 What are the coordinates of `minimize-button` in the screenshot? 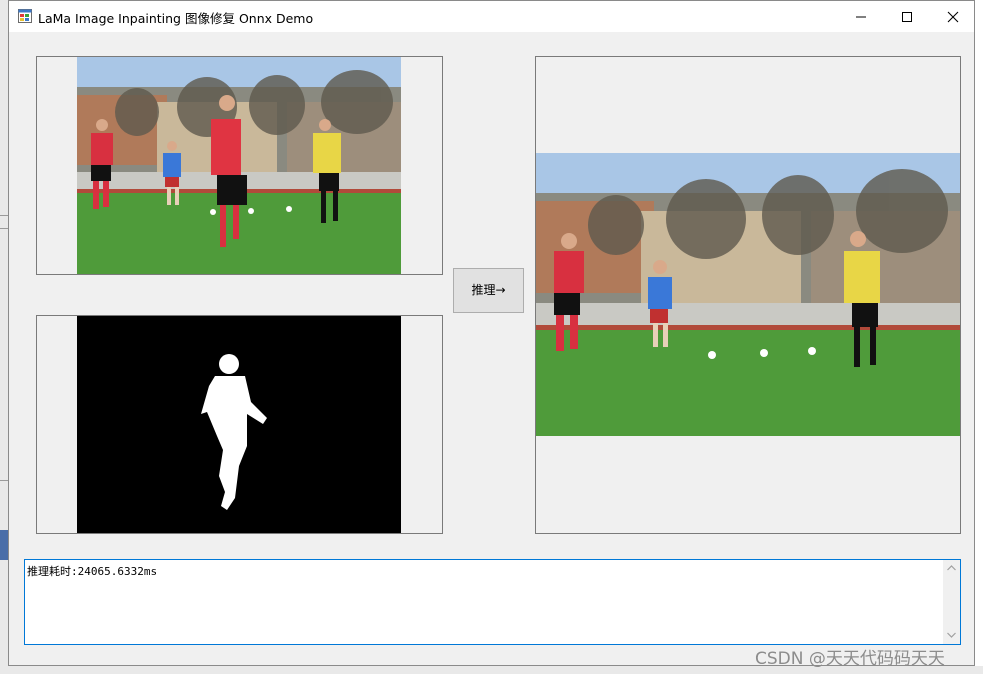 It's located at (861, 16).